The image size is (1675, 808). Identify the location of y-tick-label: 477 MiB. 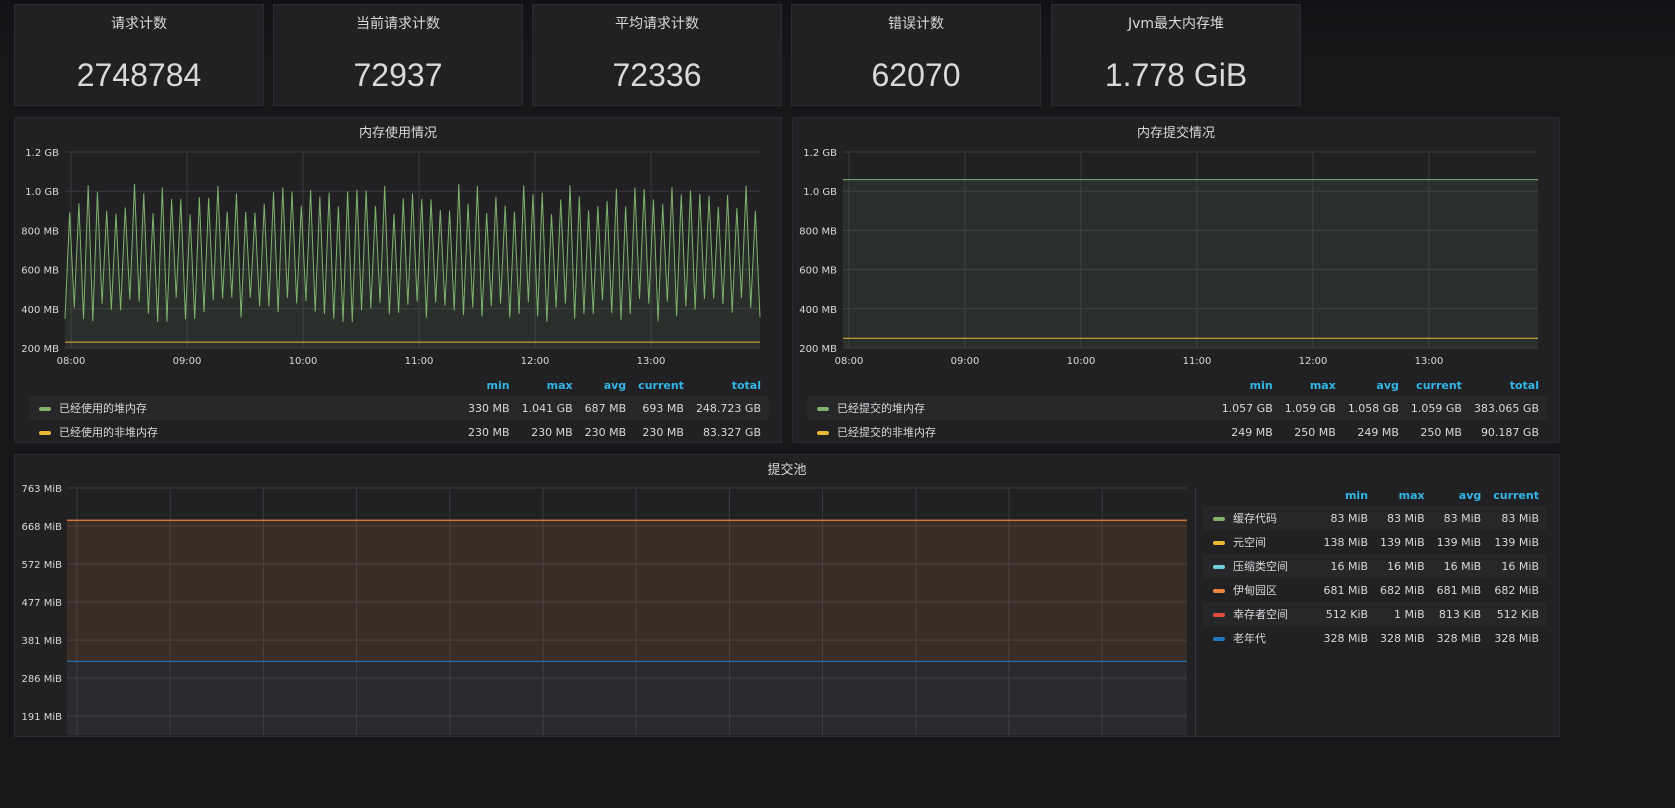
(41, 603).